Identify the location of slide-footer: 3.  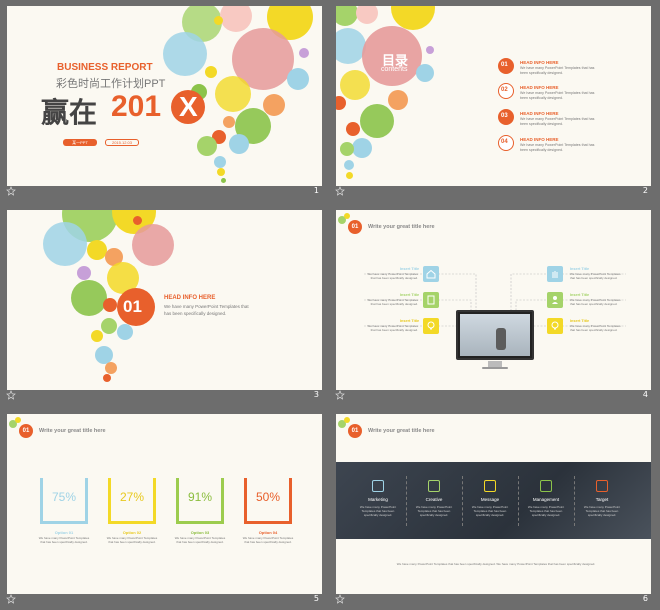
(161, 396).